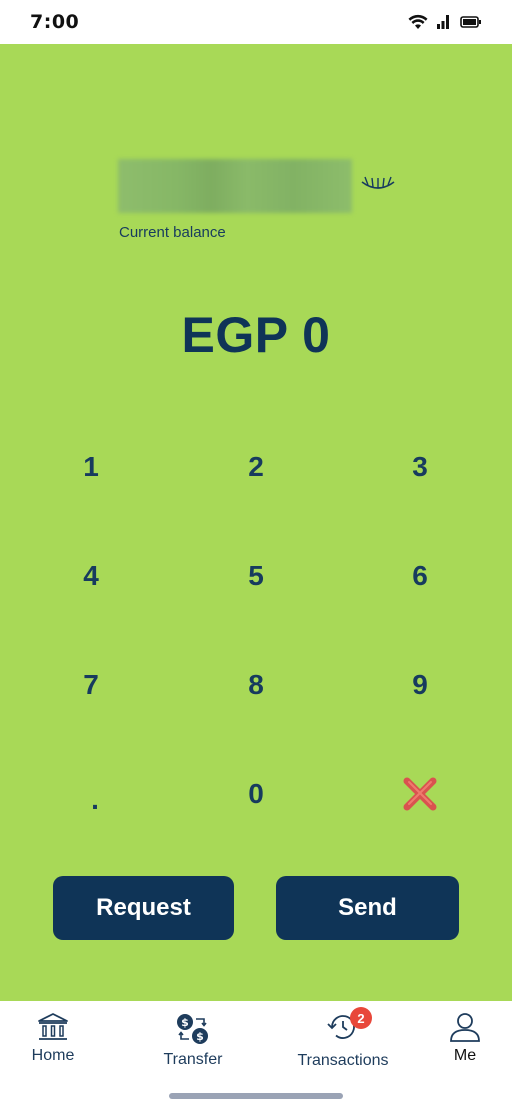 The image size is (512, 1111). What do you see at coordinates (193, 1059) in the screenshot?
I see `tab-transfer-label: Transfer` at bounding box center [193, 1059].